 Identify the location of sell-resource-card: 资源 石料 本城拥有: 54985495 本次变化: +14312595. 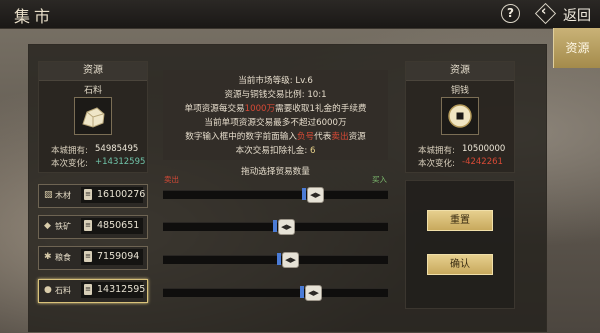
(93, 117).